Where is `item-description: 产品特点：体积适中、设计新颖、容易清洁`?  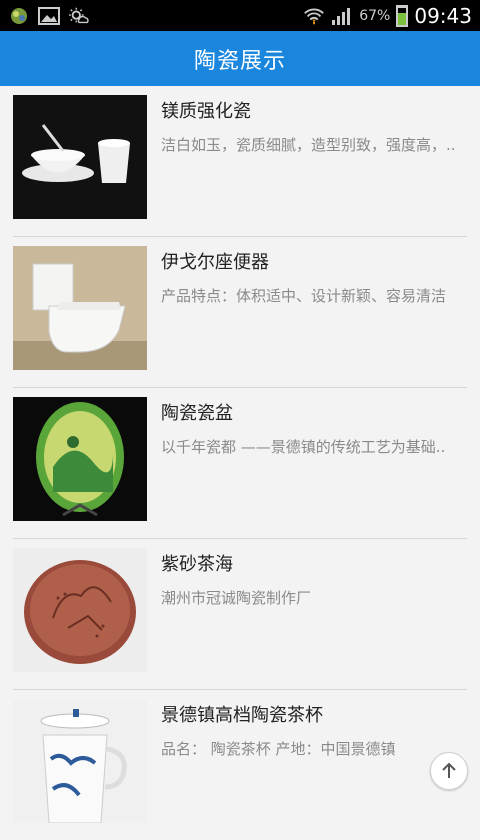 item-description: 产品特点：体积适中、设计新颖、容易清洁 is located at coordinates (304, 296).